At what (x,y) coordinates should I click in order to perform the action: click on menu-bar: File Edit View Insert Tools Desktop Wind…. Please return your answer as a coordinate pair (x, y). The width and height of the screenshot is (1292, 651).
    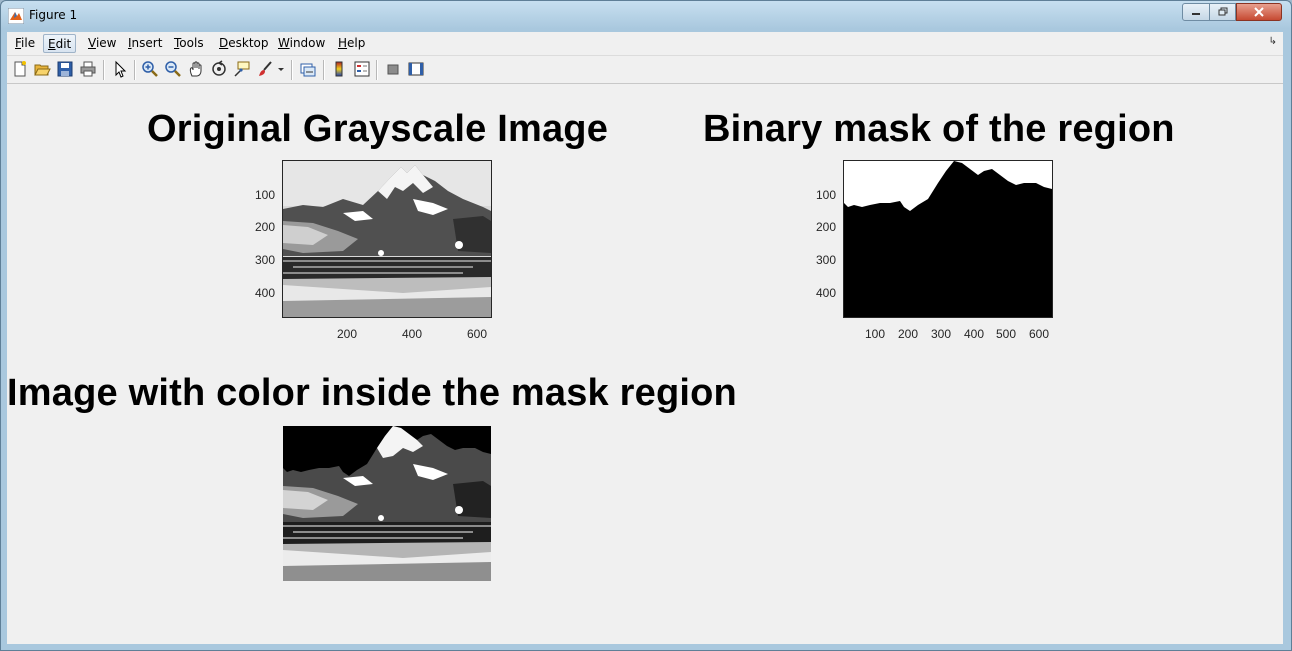
    Looking at the image, I should click on (645, 44).